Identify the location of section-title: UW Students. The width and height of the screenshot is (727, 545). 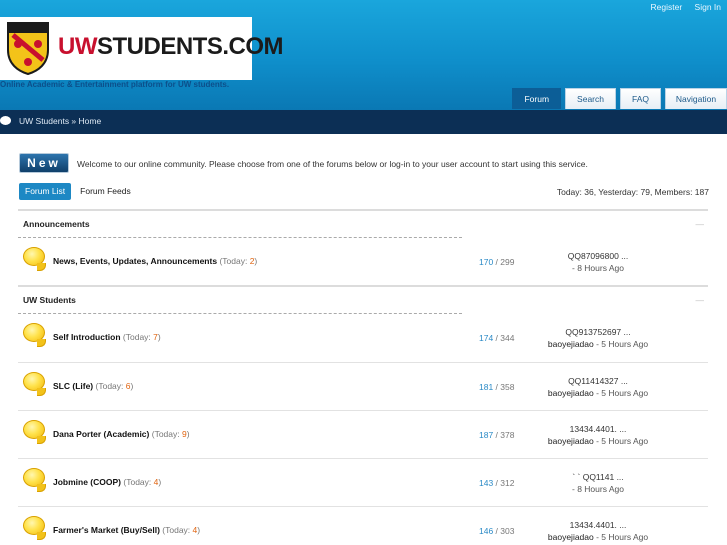
(49, 300).